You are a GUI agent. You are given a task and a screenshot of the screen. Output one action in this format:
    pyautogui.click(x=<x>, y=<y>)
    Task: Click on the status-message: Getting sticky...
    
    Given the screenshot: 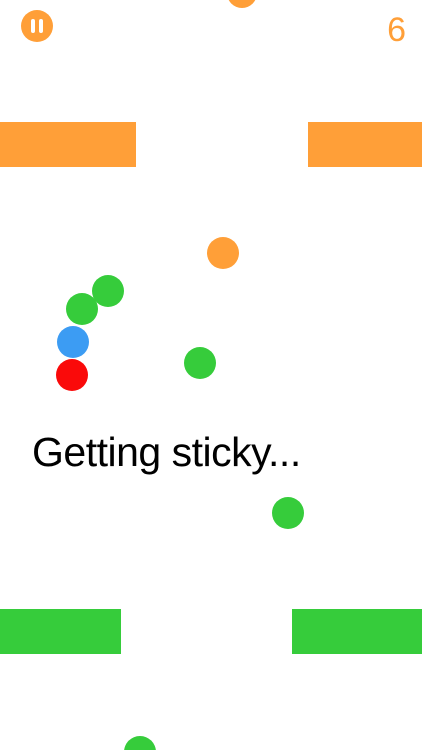 What is the action you would take?
    pyautogui.click(x=166, y=452)
    